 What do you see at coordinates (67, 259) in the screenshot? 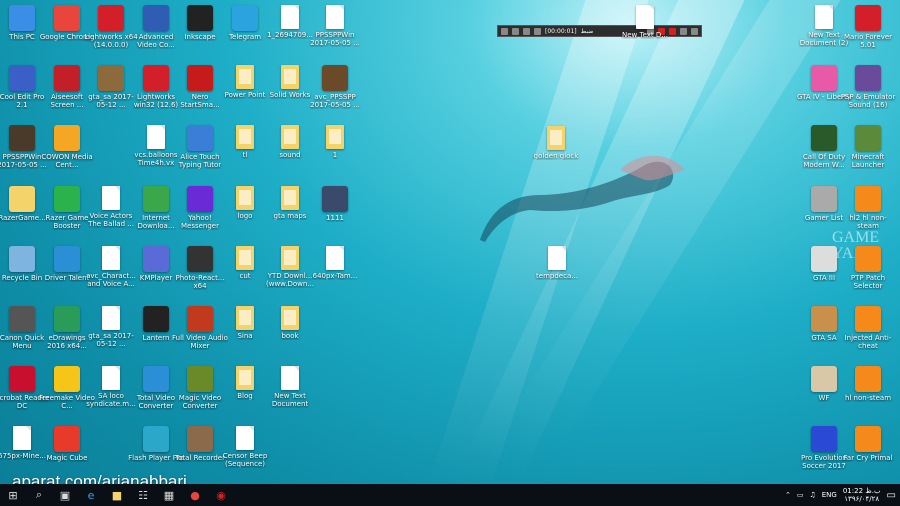
I see `driver-talent-icon` at bounding box center [67, 259].